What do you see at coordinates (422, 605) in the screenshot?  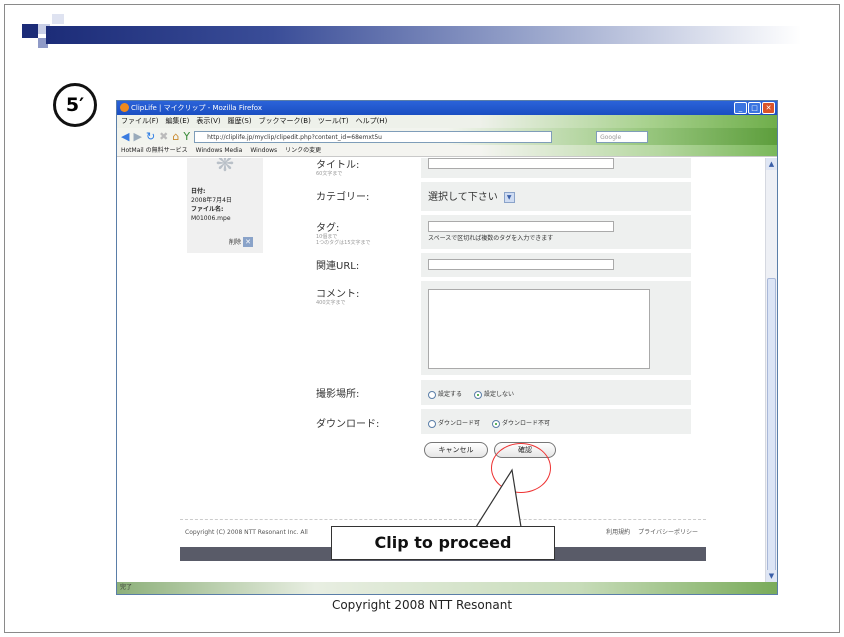 I see `slide-copyright: Copyright 2008 NTT Resonant` at bounding box center [422, 605].